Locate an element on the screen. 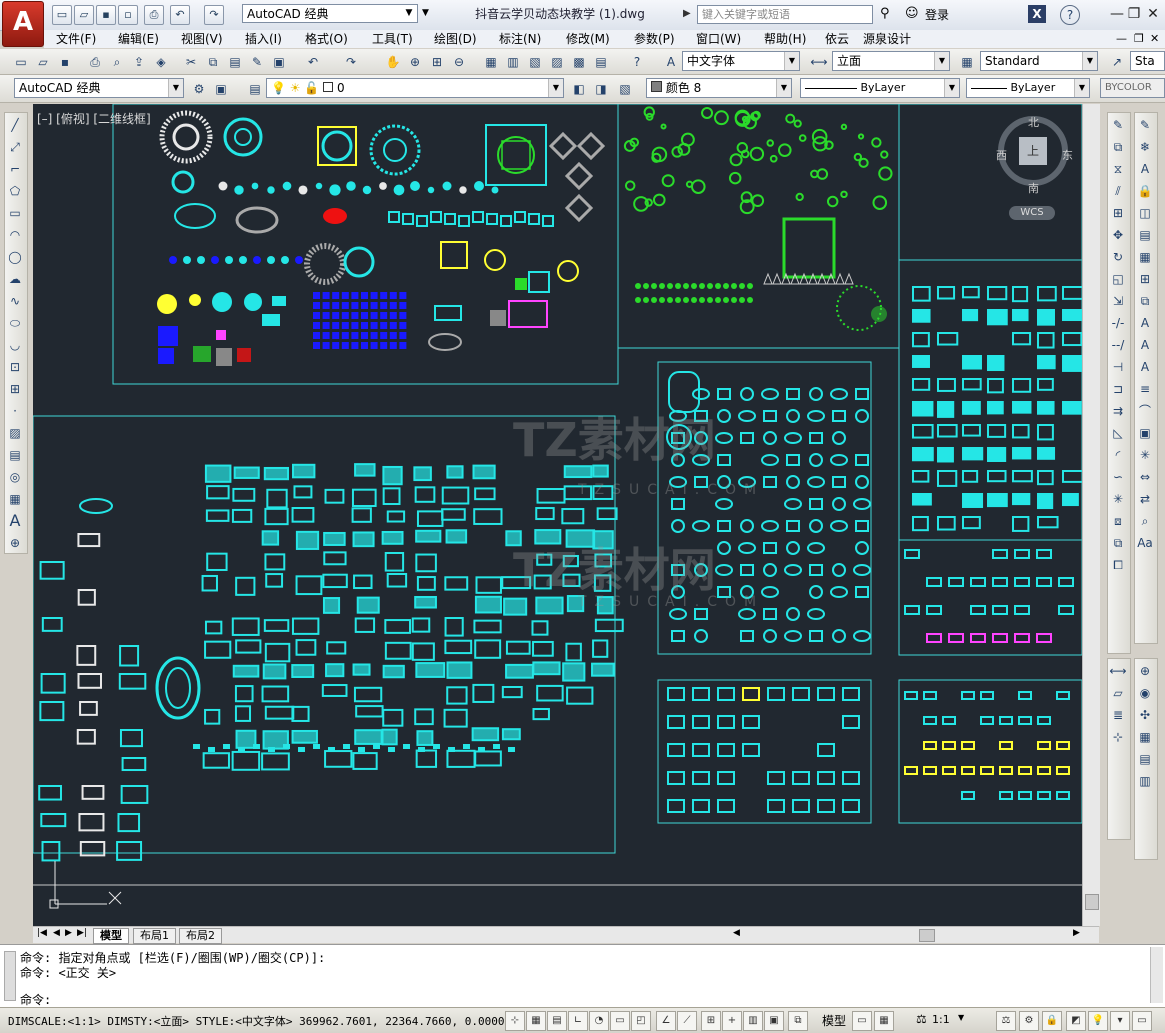 The width and height of the screenshot is (1165, 1033). 3d-dwf-icon: ◈ is located at coordinates (161, 62).